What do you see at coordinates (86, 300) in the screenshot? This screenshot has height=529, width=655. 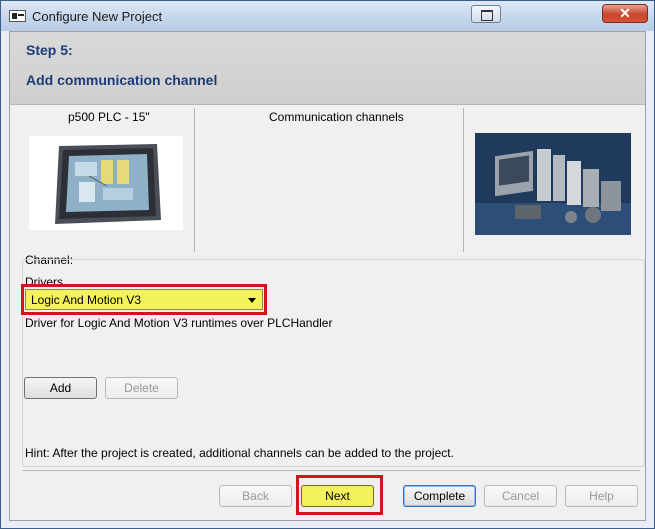 I see `driver-dropdown-value: Logic And Motion V3` at bounding box center [86, 300].